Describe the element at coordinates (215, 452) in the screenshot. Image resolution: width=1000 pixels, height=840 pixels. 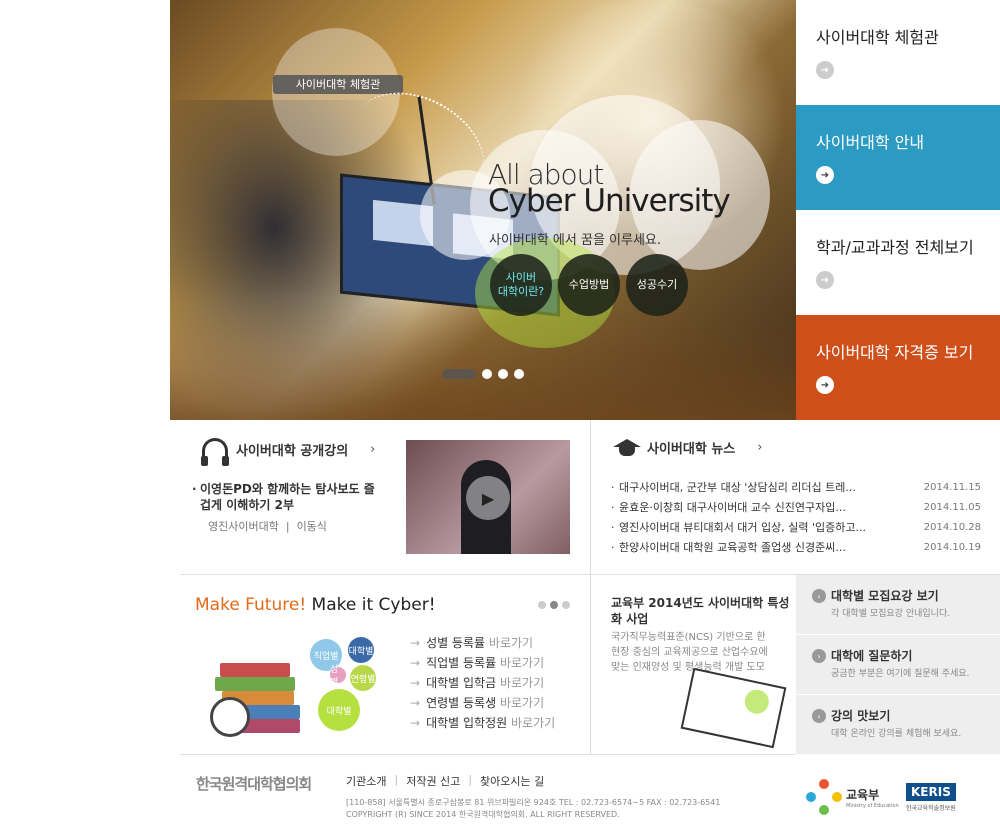
I see `headset-icon` at that location.